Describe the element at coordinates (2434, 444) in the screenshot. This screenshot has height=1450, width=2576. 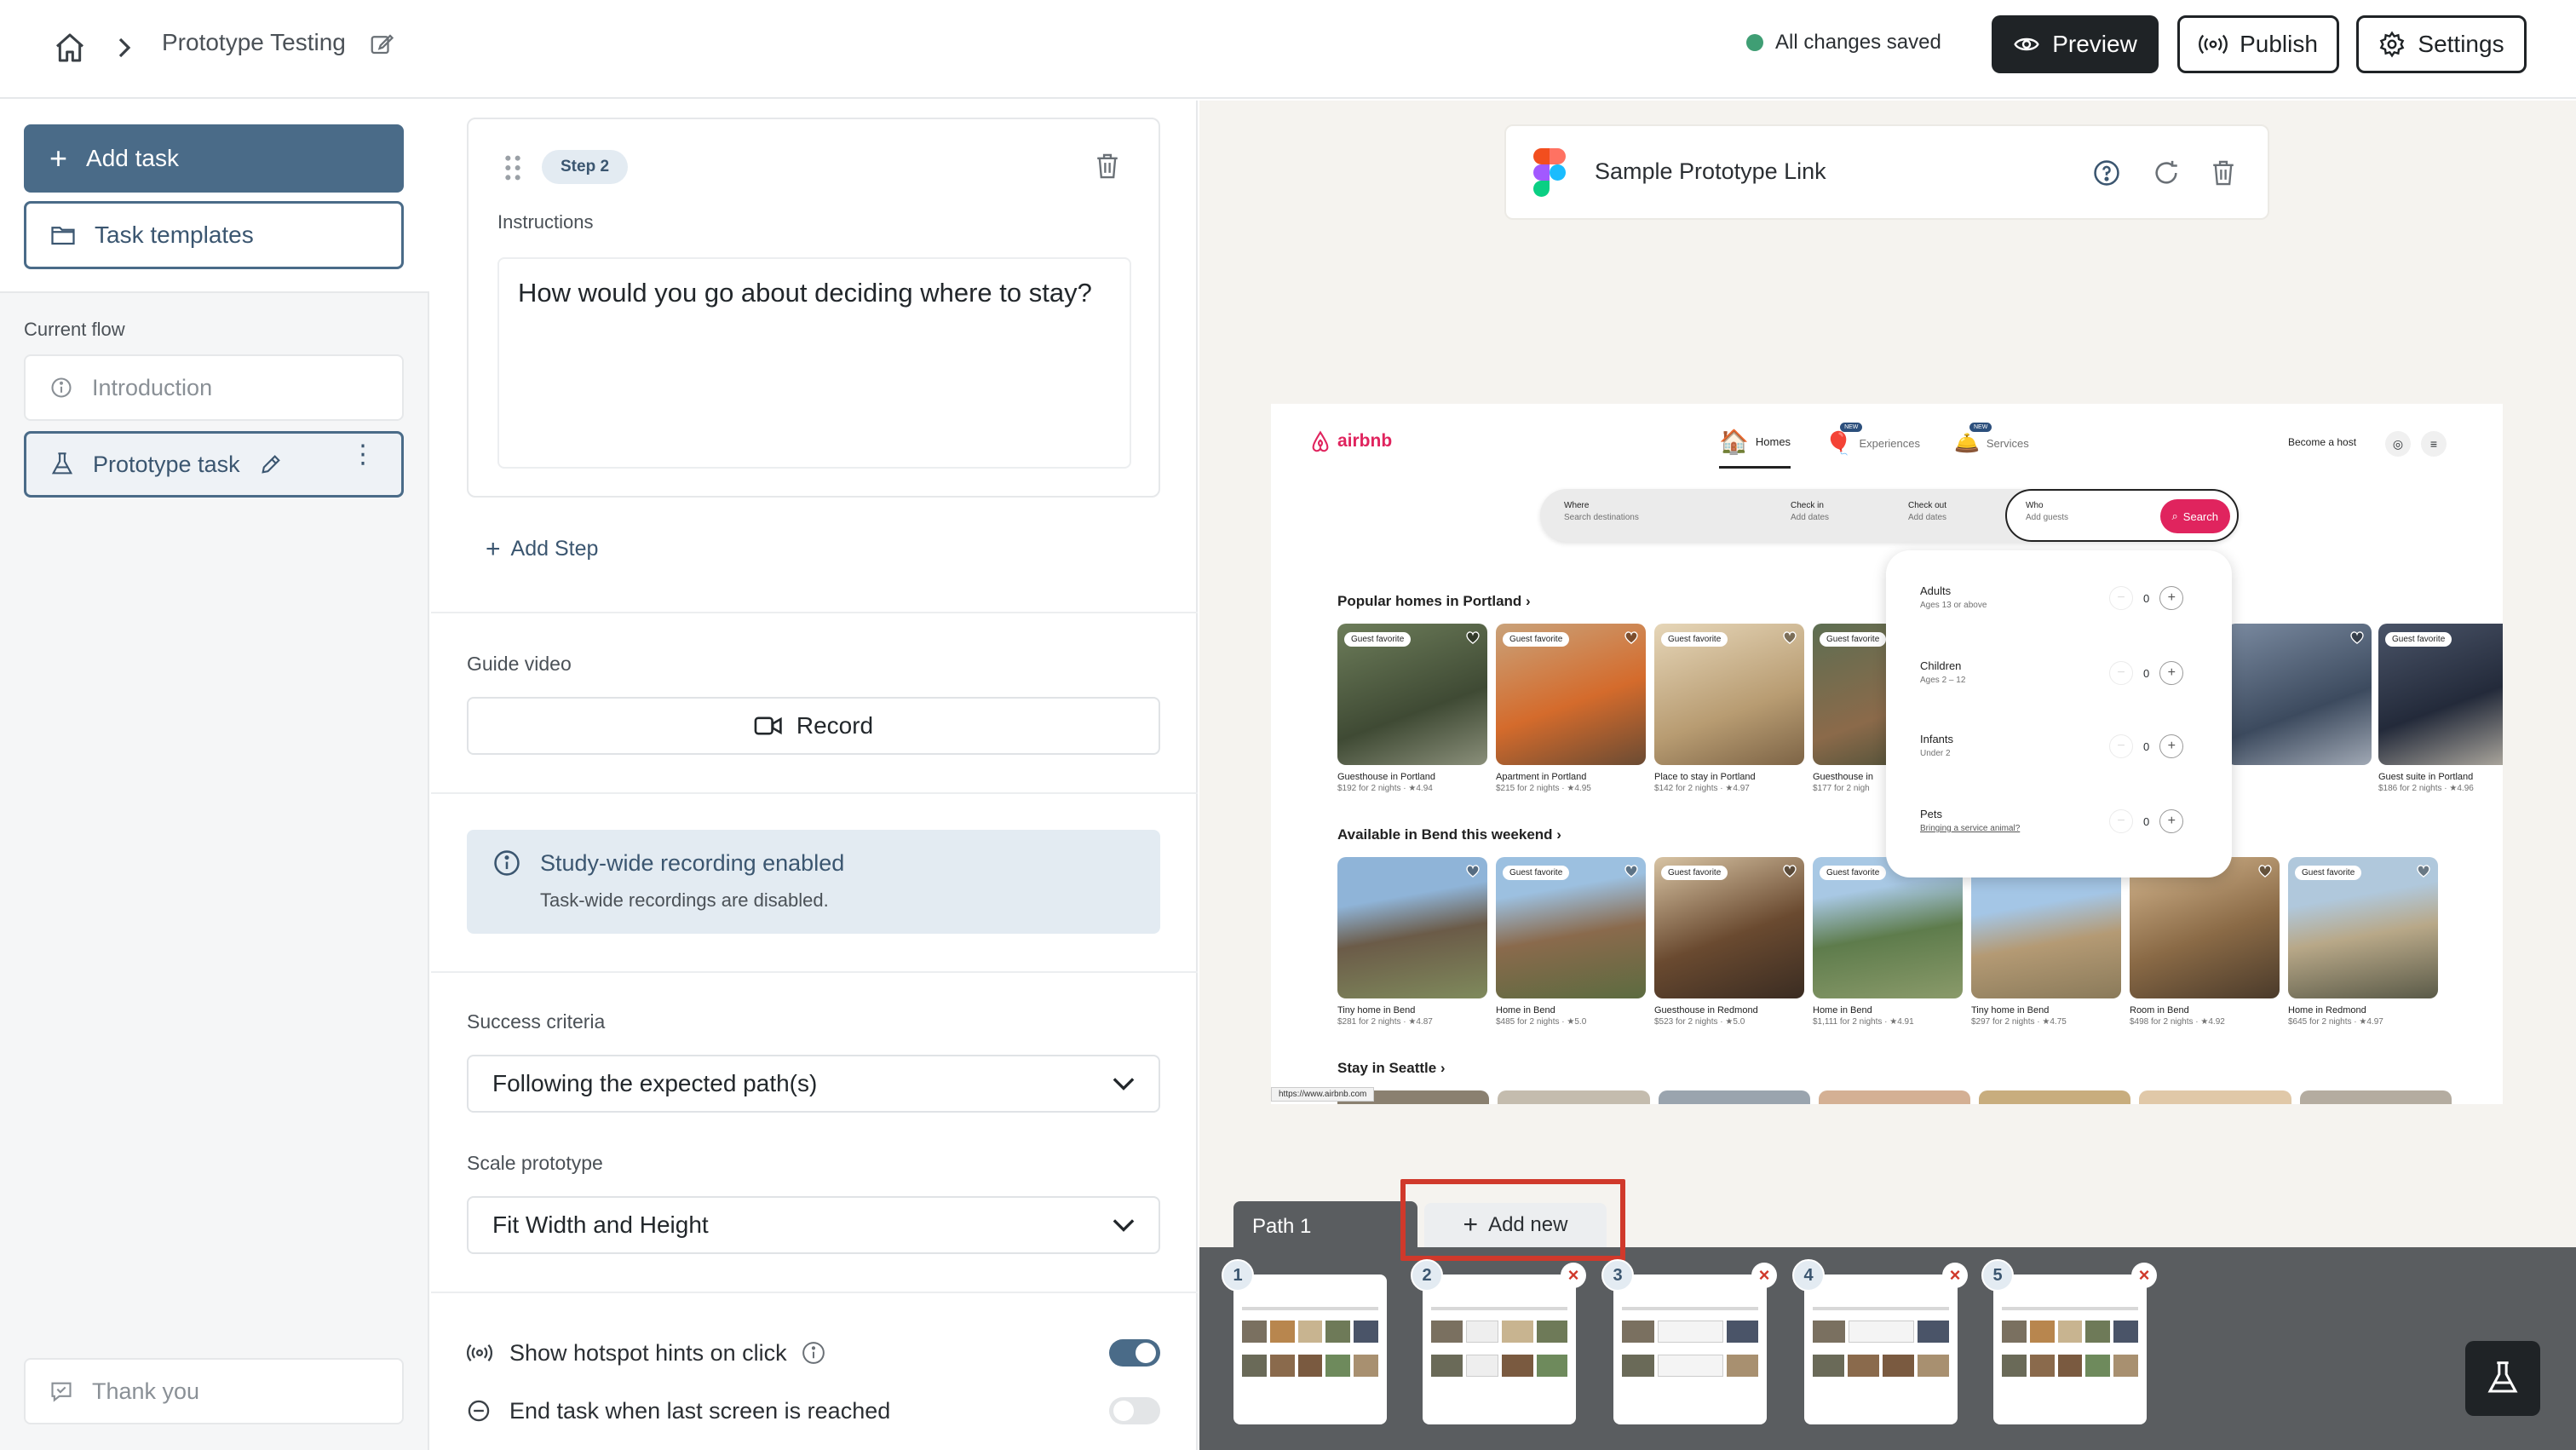
I see `menu-icon: ≡` at that location.